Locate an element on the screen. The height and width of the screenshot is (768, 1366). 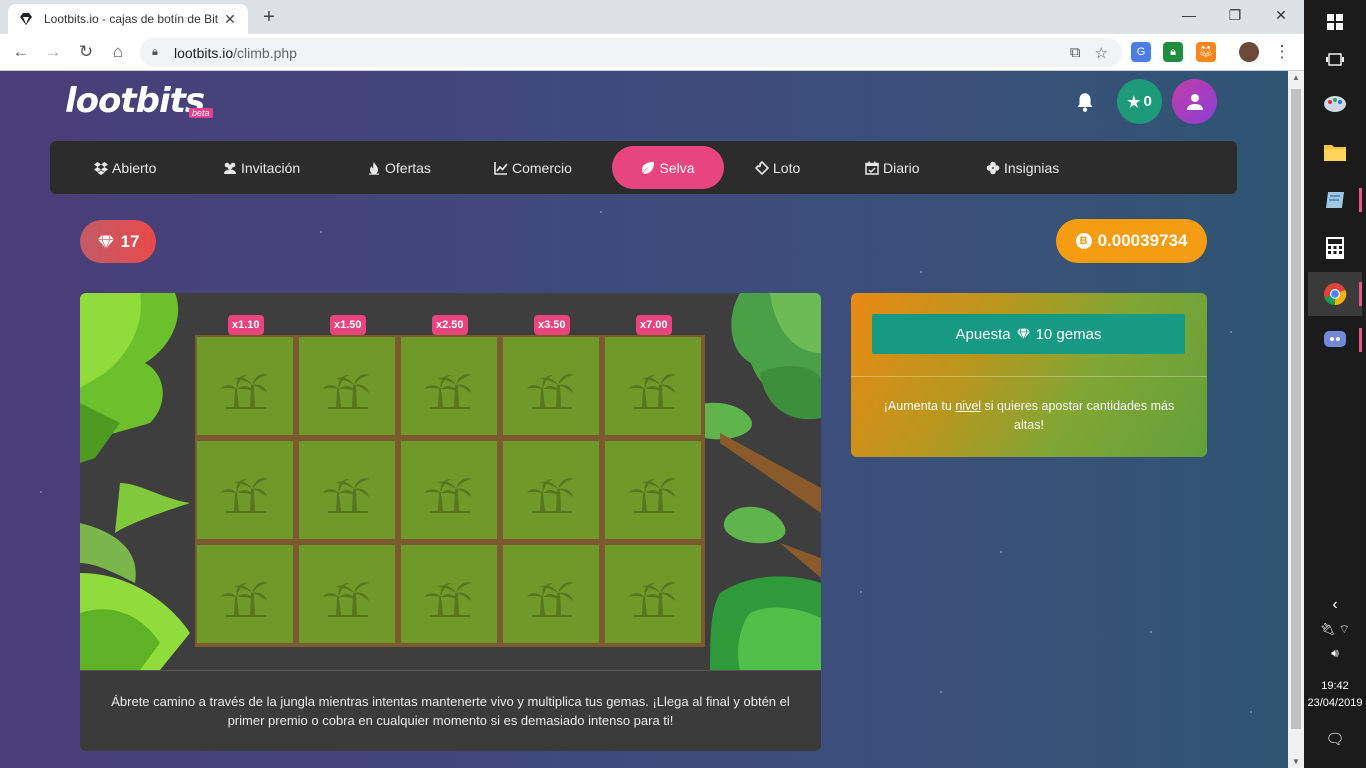
home-icon: ⌂ is located at coordinates (118, 52).